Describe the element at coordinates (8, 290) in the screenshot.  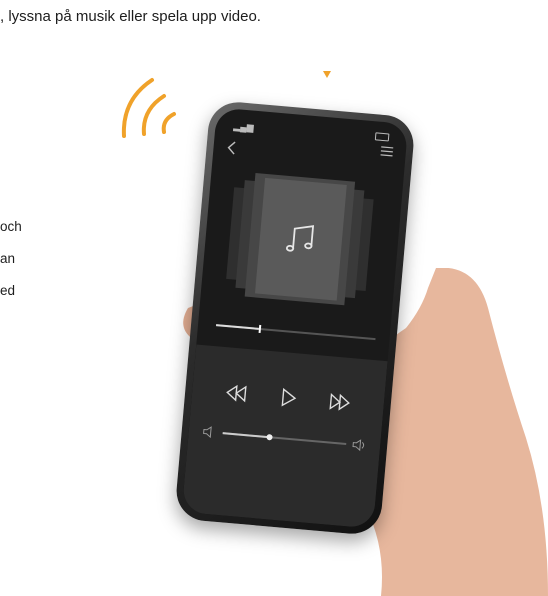
I see `body-text-fragment: ed` at that location.